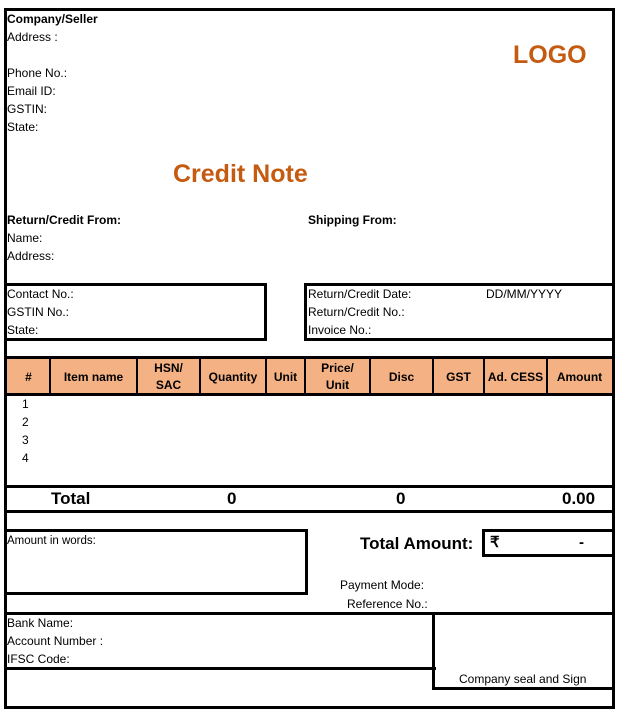  Describe the element at coordinates (168, 377) in the screenshot. I see `column-header-hsn-sac: HSN/SAC` at that location.